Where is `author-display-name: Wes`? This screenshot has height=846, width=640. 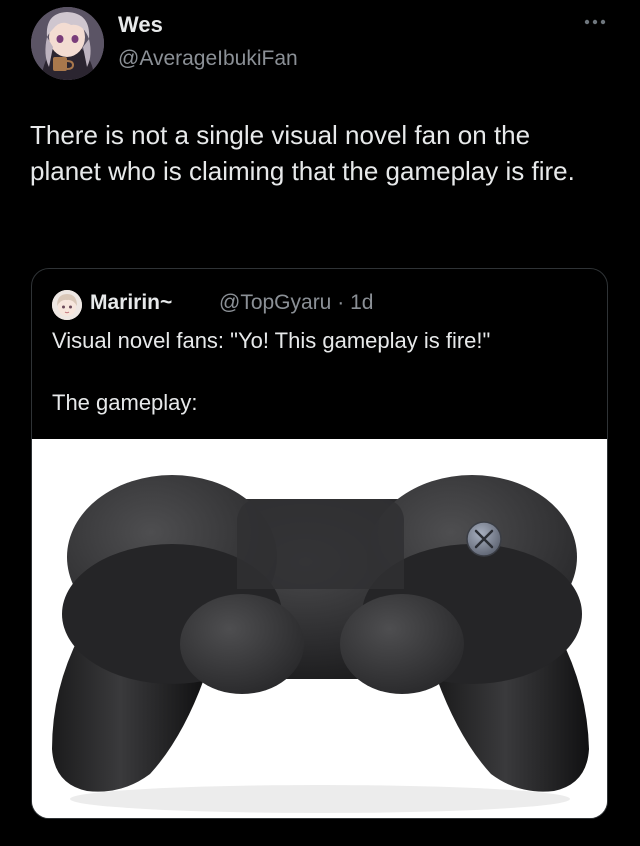
author-display-name: Wes is located at coordinates (140, 25).